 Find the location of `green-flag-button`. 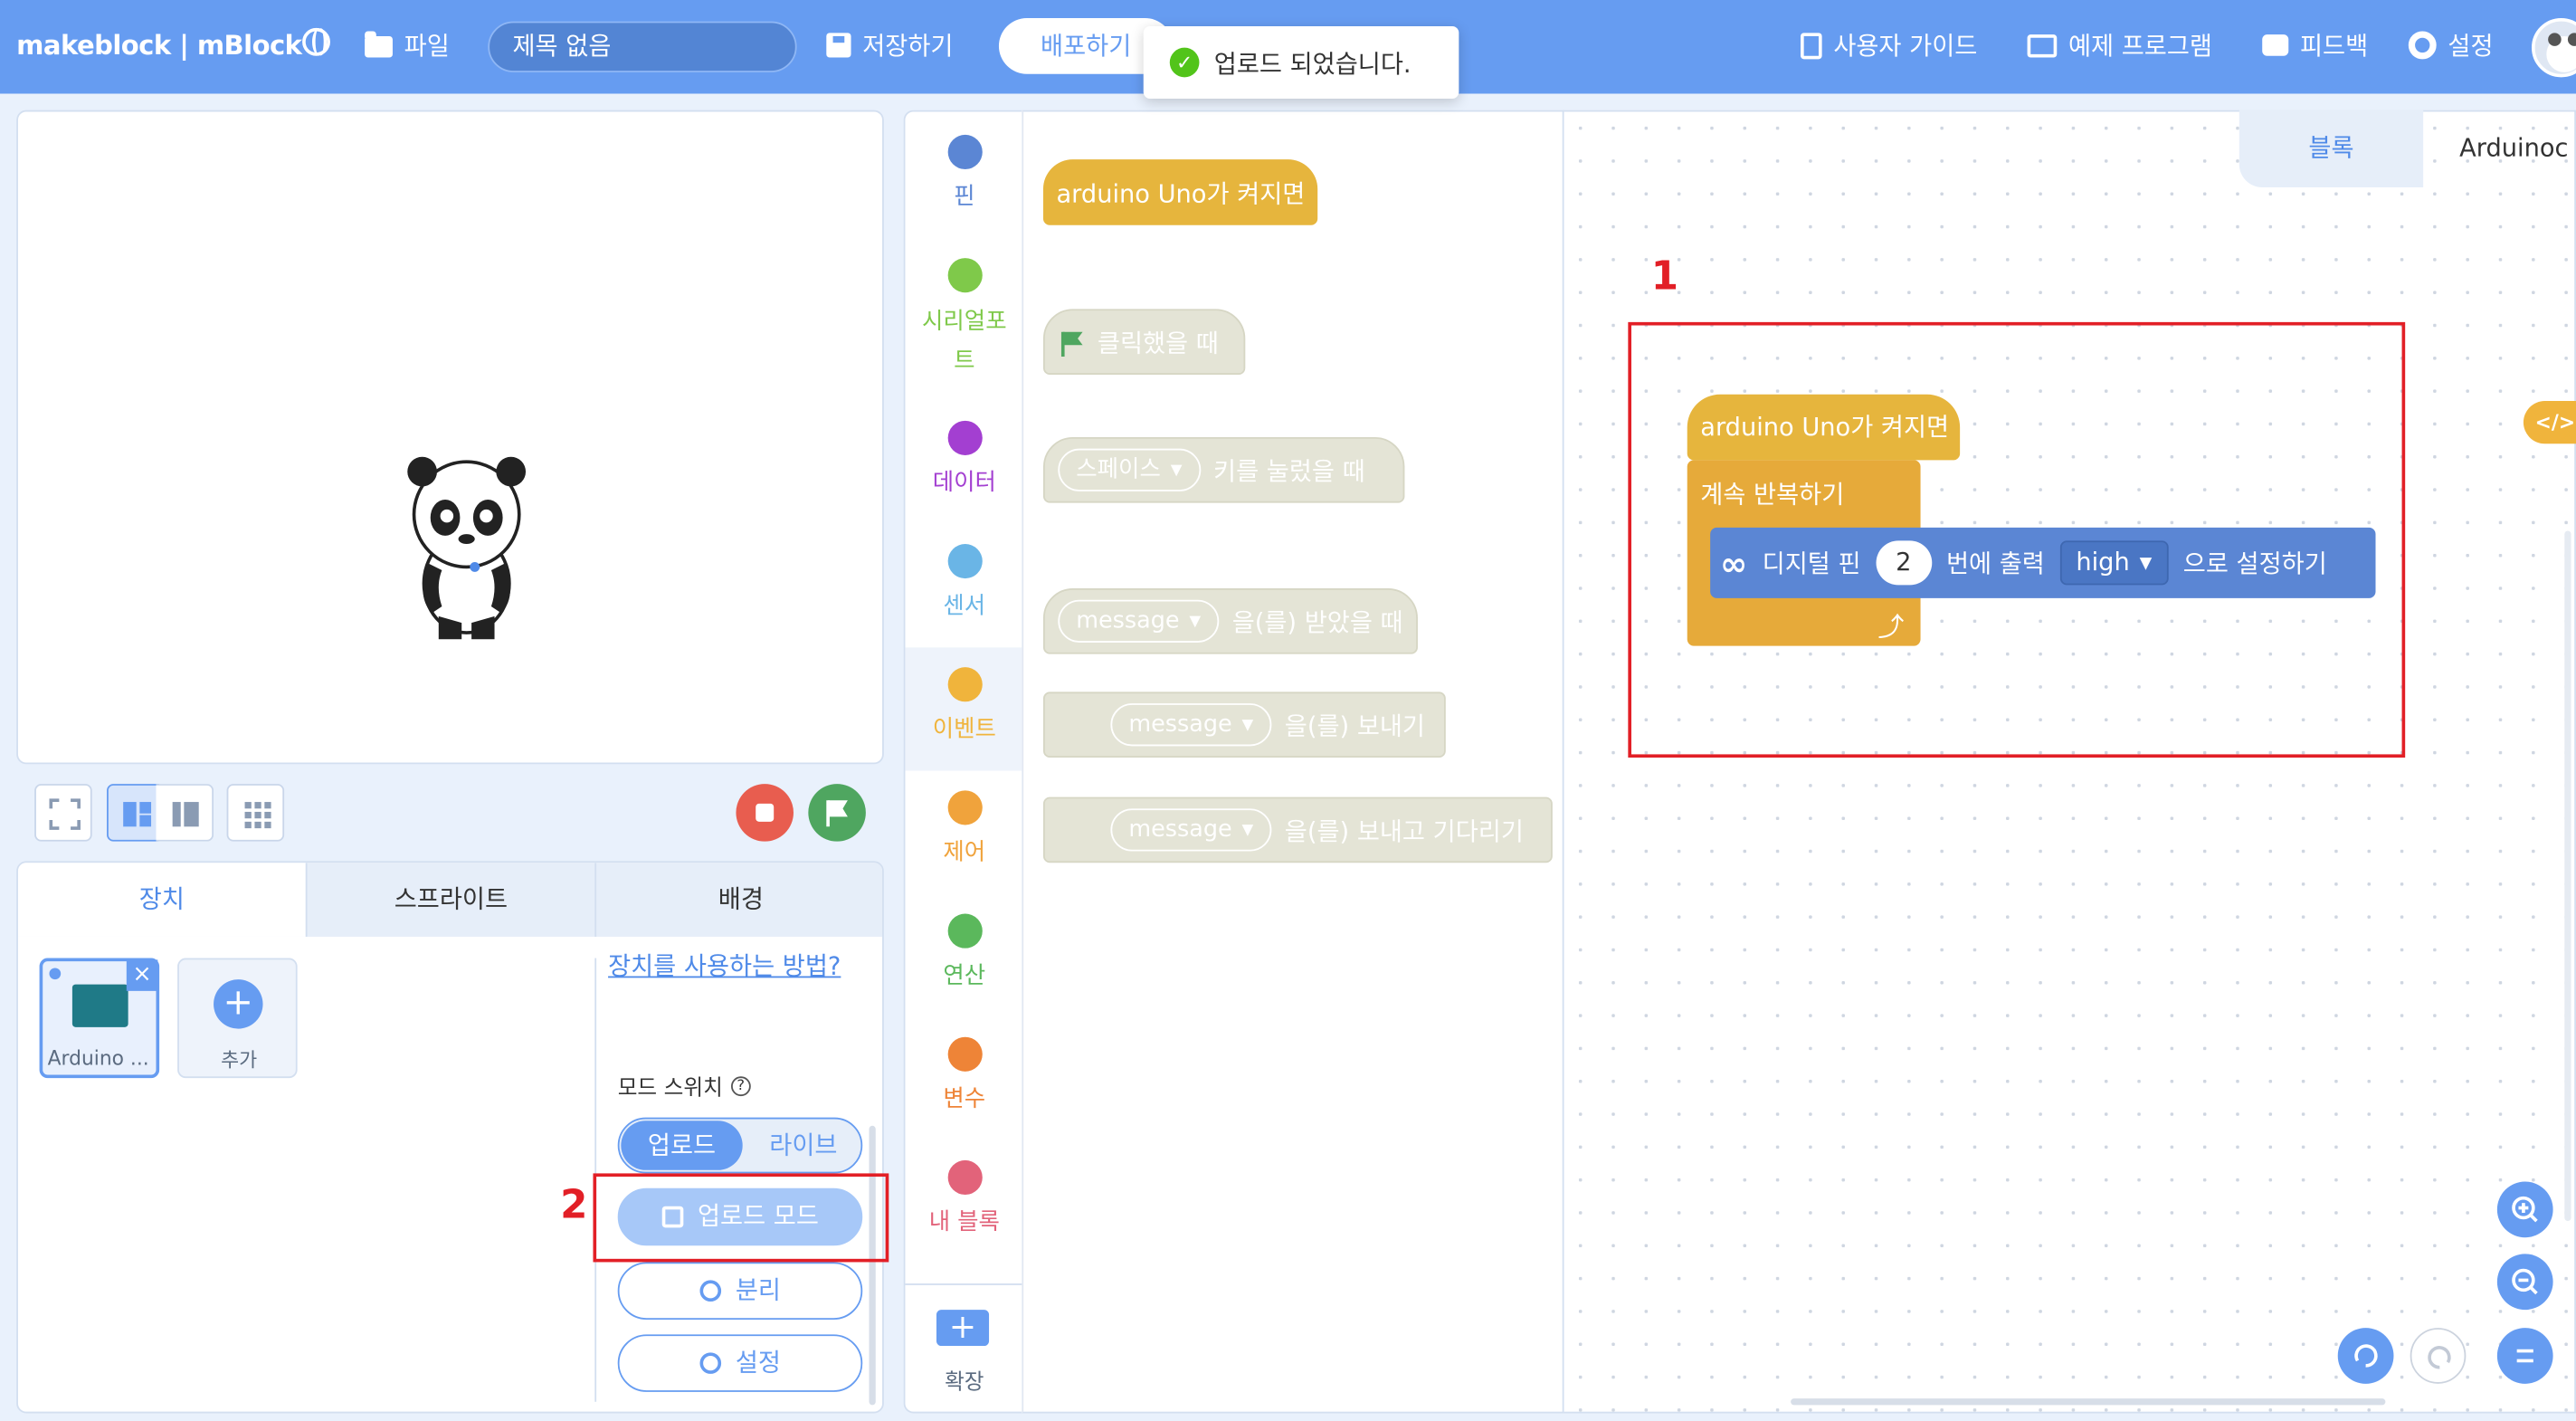

green-flag-button is located at coordinates (837, 813).